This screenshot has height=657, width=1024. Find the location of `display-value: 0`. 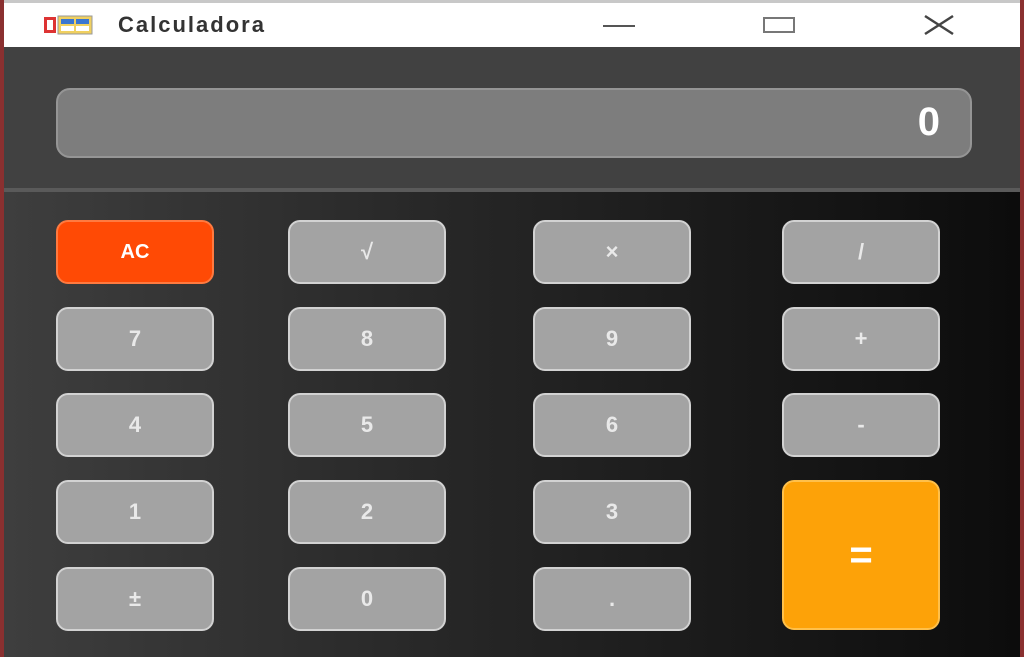

display-value: 0 is located at coordinates (928, 122).